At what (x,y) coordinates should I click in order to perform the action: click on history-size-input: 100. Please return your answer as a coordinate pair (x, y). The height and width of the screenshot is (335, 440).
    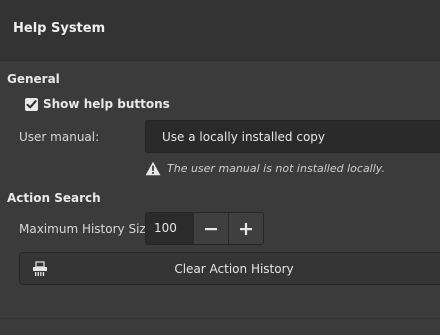
    Looking at the image, I should click on (169, 228).